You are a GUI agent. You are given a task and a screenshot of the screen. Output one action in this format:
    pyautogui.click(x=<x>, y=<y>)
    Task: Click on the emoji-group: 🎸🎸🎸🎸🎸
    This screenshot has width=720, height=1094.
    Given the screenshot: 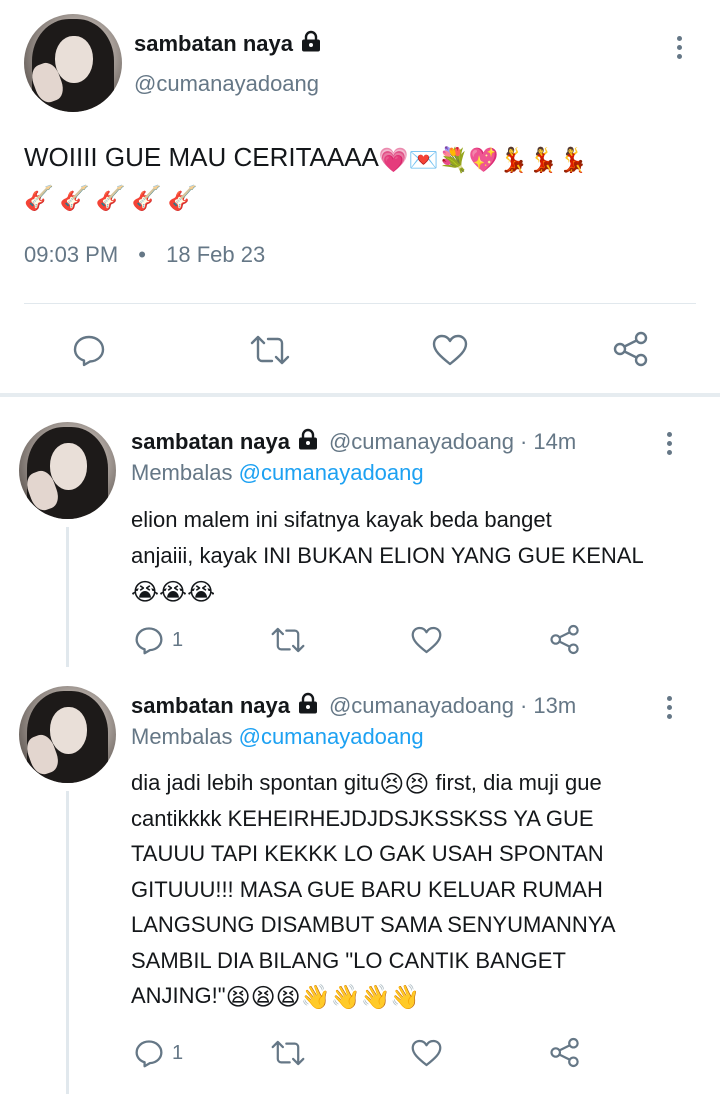 What is the action you would take?
    pyautogui.click(x=364, y=195)
    